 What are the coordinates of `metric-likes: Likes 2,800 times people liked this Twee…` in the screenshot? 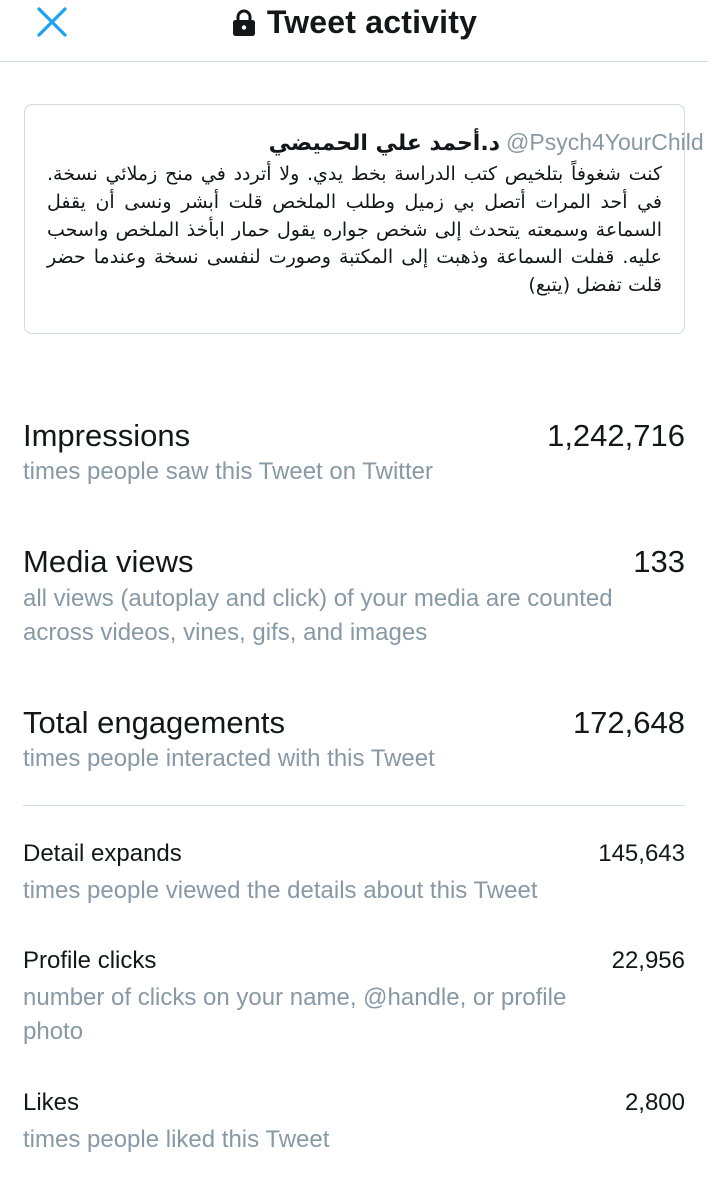 It's located at (354, 1123).